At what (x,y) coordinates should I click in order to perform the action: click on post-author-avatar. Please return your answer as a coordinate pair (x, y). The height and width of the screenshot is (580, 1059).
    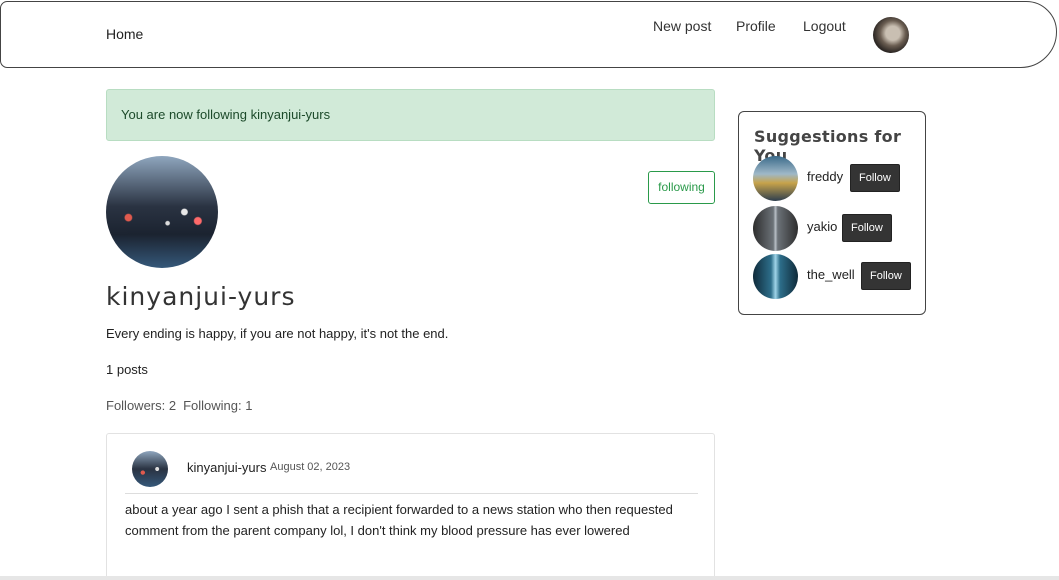
    Looking at the image, I should click on (150, 469).